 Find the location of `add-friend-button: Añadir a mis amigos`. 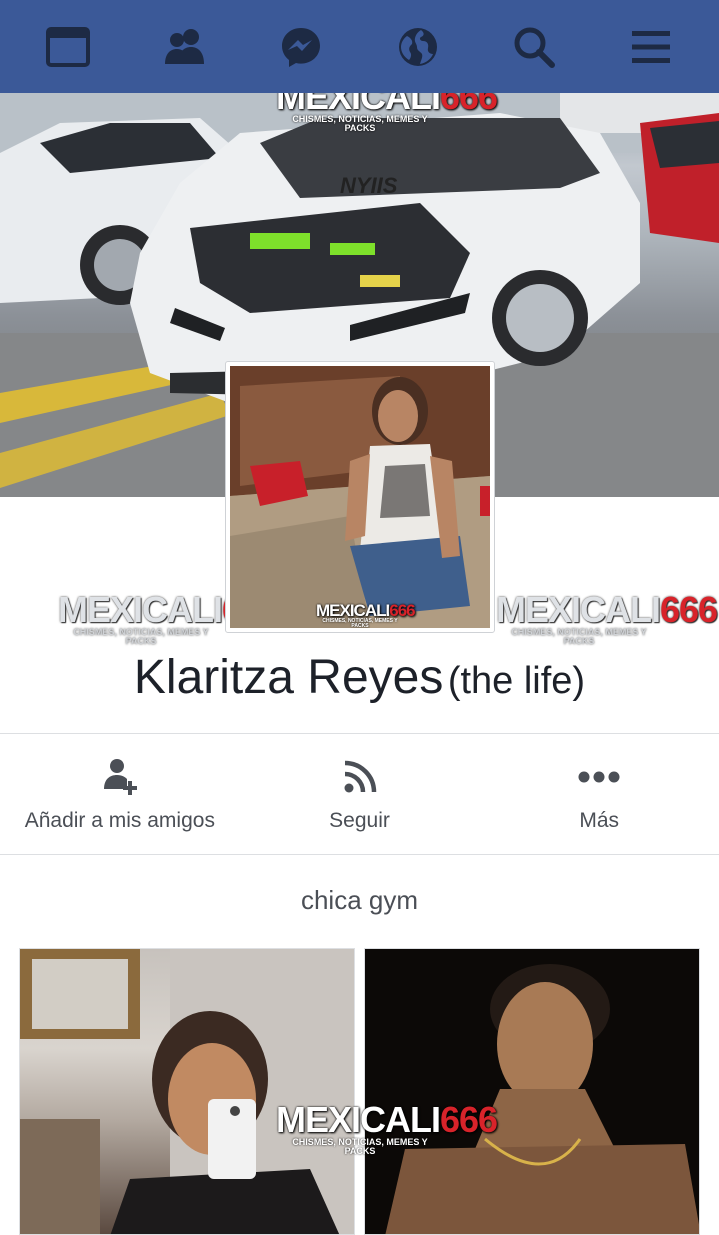

add-friend-button: Añadir a mis amigos is located at coordinates (120, 794).